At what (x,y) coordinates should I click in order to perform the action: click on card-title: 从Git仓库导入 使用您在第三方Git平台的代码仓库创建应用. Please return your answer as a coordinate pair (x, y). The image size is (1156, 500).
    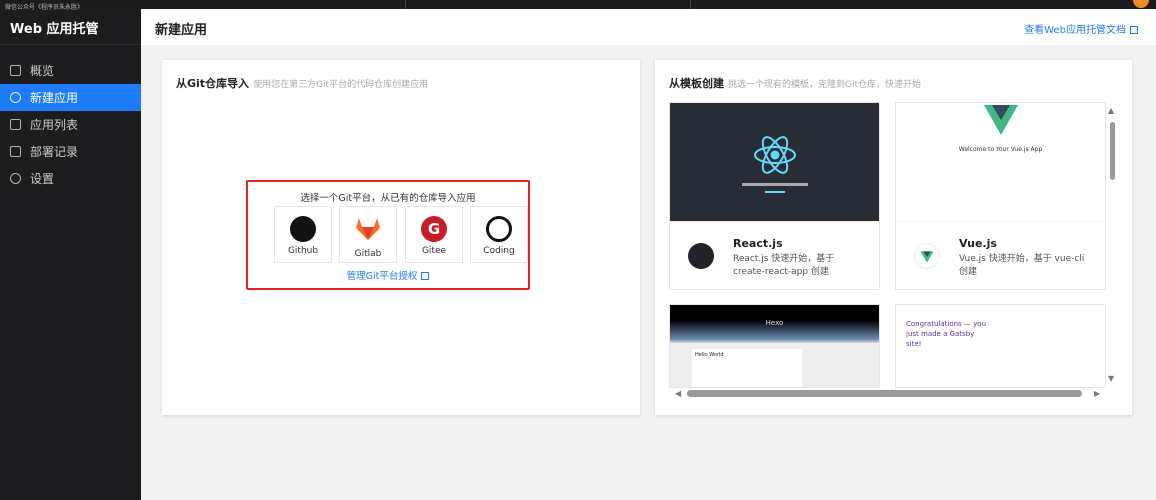
    Looking at the image, I should click on (302, 83).